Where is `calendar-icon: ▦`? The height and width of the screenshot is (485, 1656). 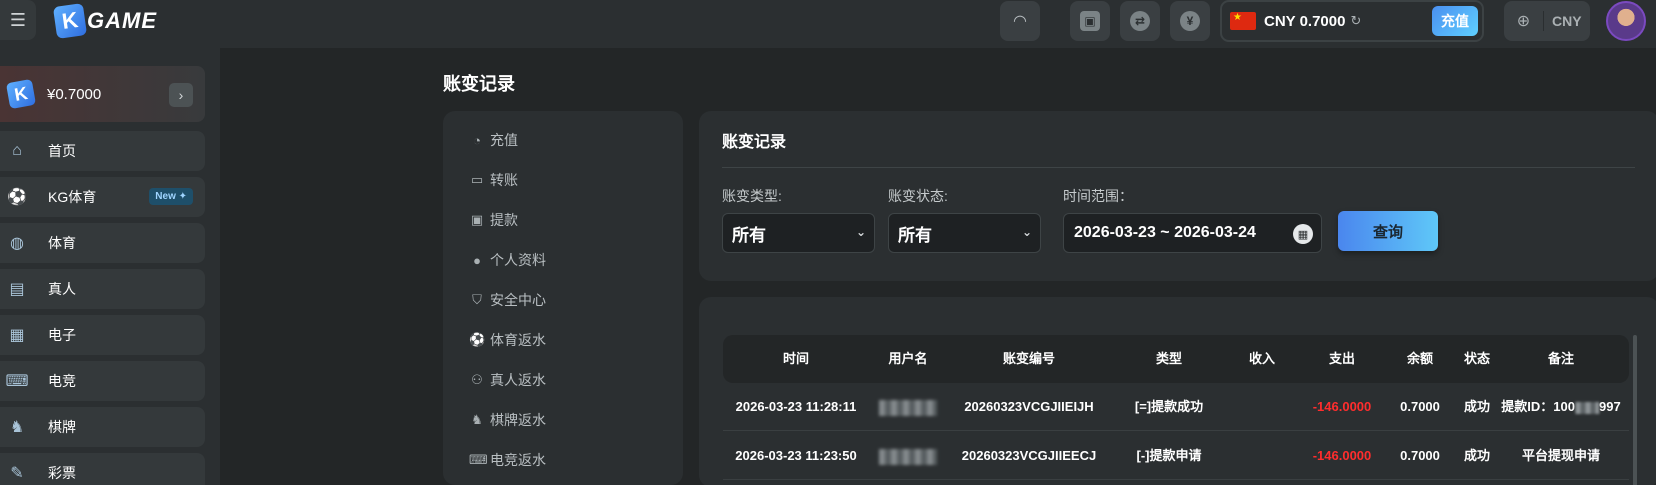
calendar-icon: ▦ is located at coordinates (1303, 234).